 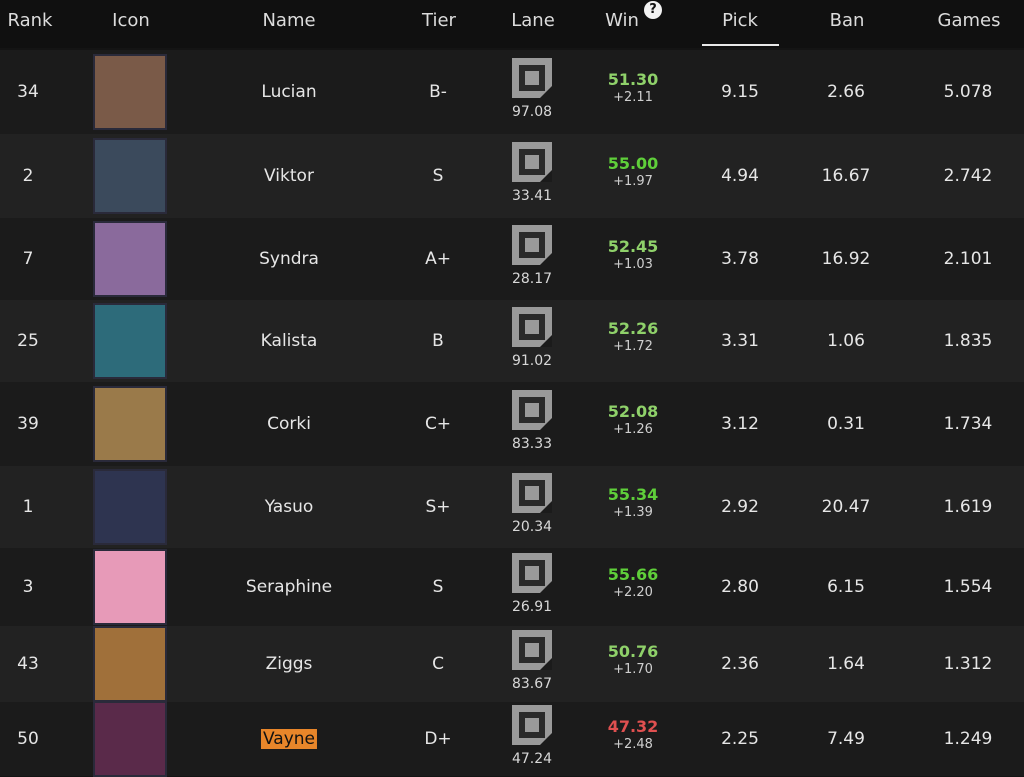 I want to click on champion-name-text: Viktor, so click(x=289, y=176).